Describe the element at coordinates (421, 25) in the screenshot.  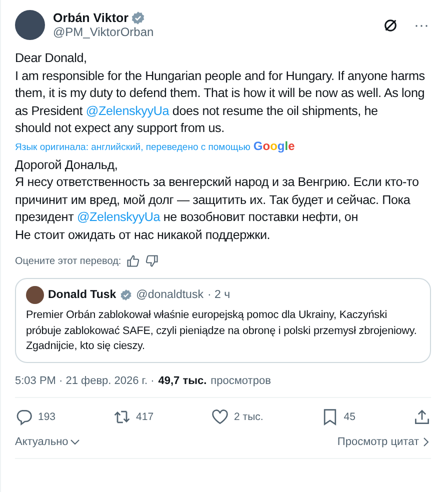
I see `more-button: ···` at that location.